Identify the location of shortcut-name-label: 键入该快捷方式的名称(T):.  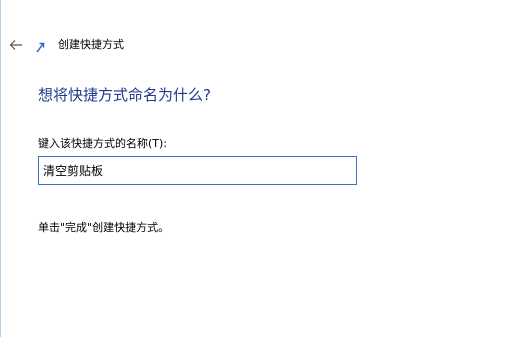
(103, 143).